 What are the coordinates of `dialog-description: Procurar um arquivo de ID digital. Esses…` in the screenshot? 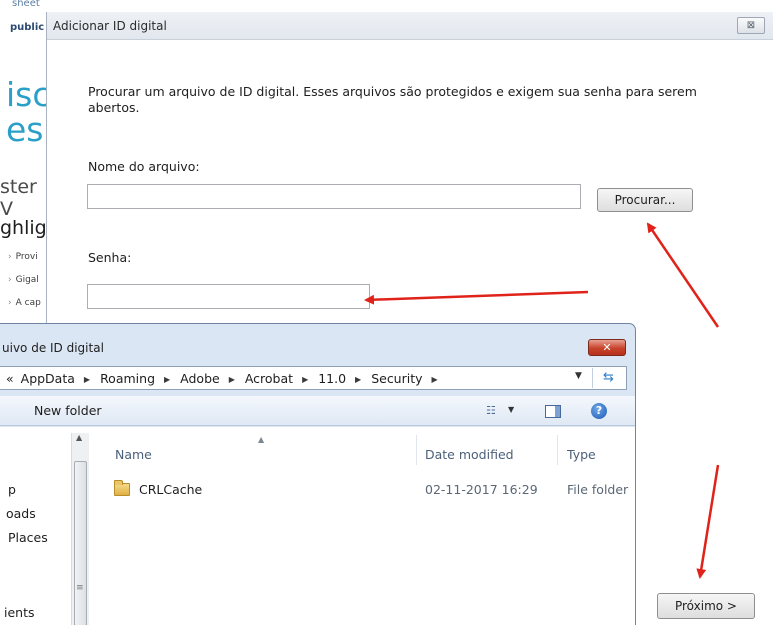 It's located at (392, 99).